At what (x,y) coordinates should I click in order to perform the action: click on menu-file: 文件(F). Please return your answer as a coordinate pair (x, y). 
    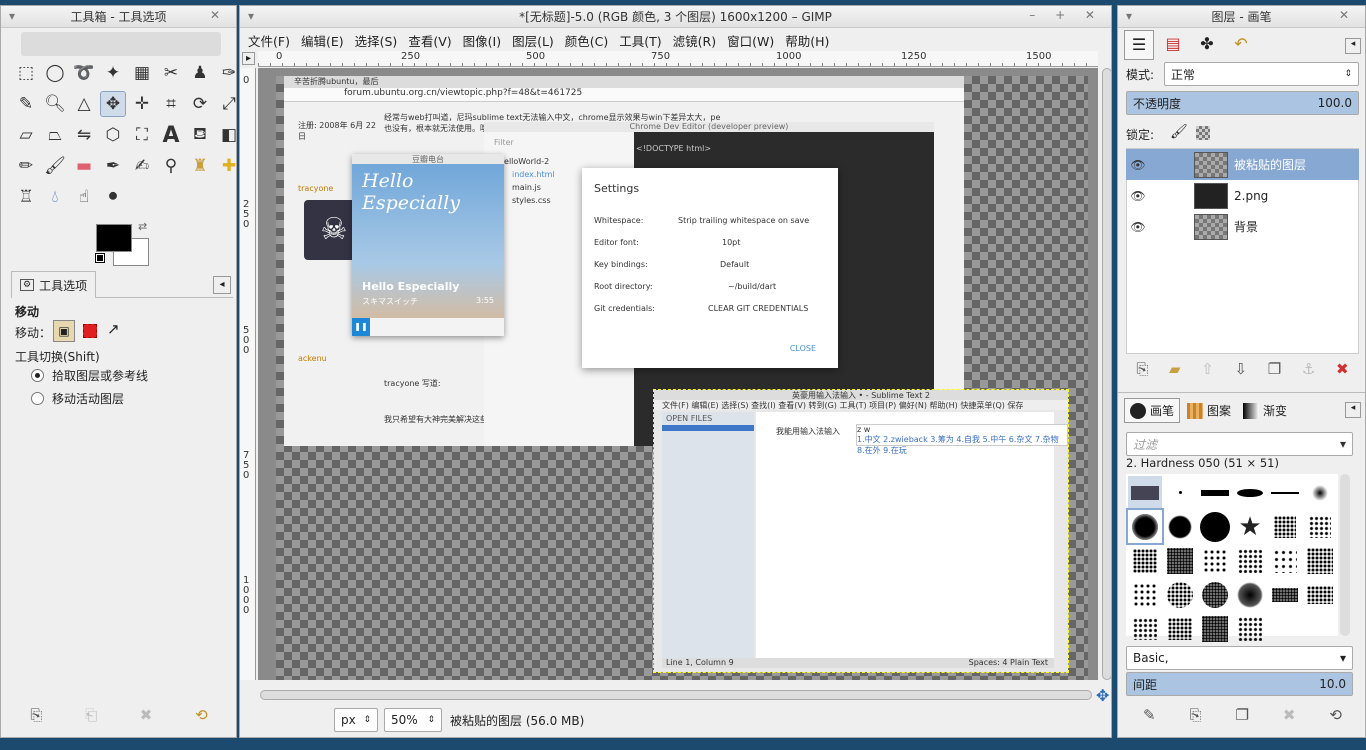
    Looking at the image, I should click on (273, 39).